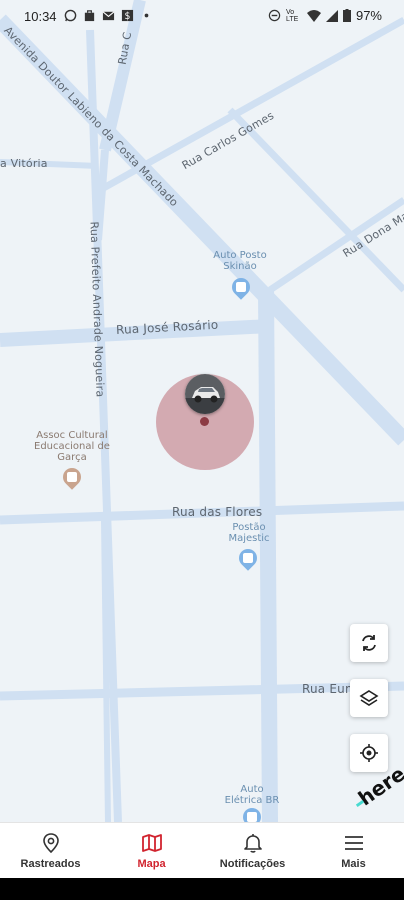 The width and height of the screenshot is (404, 900). Describe the element at coordinates (72, 446) in the screenshot. I see `poi-label-assoc: Assoc Cultural Educacional de Garça` at that location.